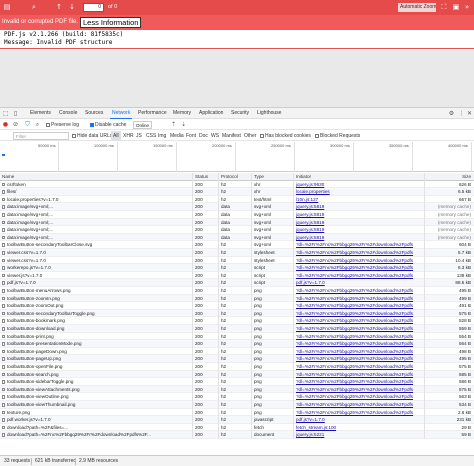  What do you see at coordinates (359, 199) in the screenshot?
I see `request-initiator: l10n.js:127` at bounding box center [359, 199].